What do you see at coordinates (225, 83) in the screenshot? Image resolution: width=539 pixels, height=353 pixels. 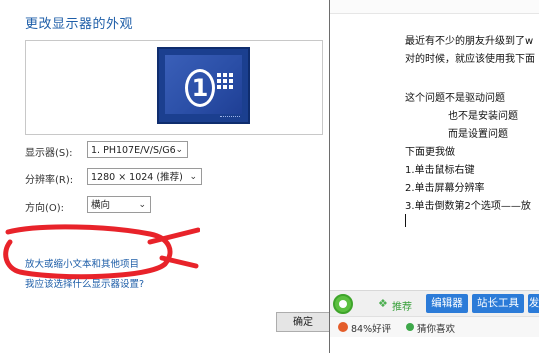 I see `monitor-grid-icon` at bounding box center [225, 83].